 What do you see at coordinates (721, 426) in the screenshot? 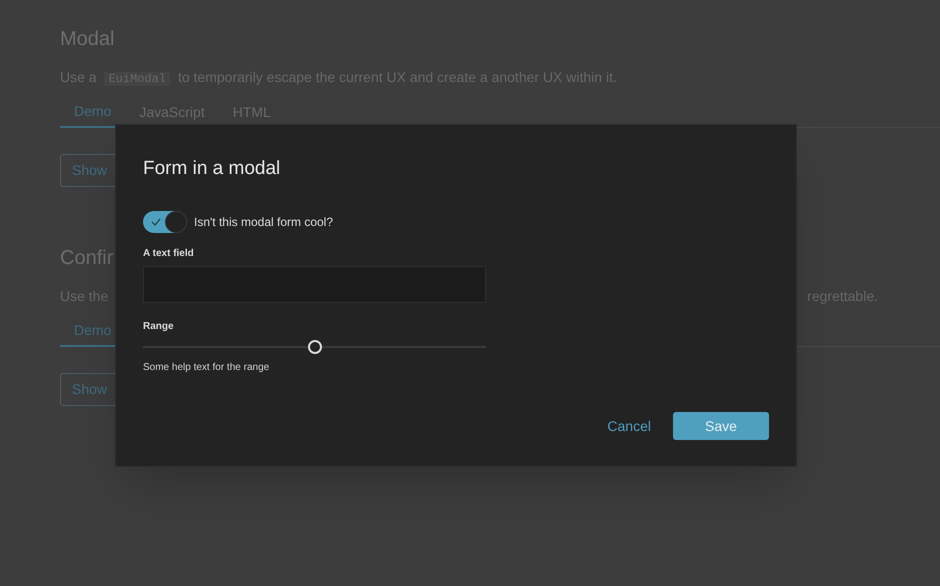
I see `save-button: Save` at bounding box center [721, 426].